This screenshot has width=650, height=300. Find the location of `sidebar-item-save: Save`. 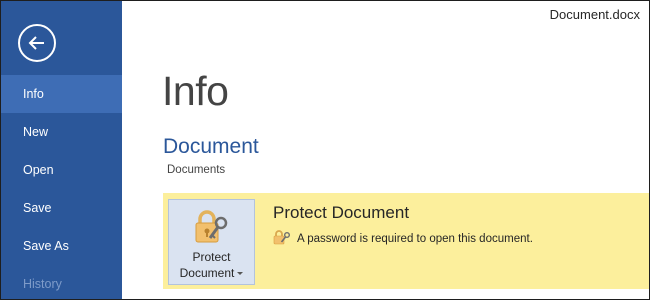

sidebar-item-save: Save is located at coordinates (61, 208).